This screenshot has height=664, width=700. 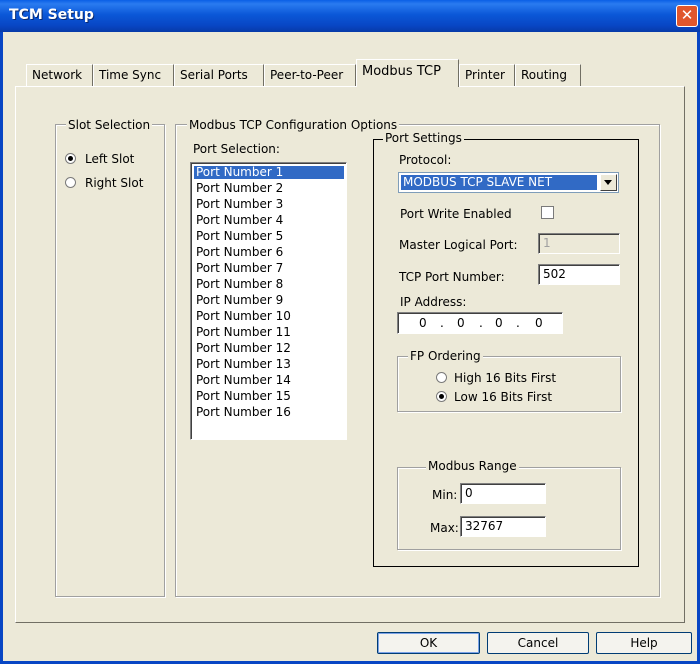 What do you see at coordinates (547, 212) in the screenshot?
I see `port-write-enabled-checkbox` at bounding box center [547, 212].